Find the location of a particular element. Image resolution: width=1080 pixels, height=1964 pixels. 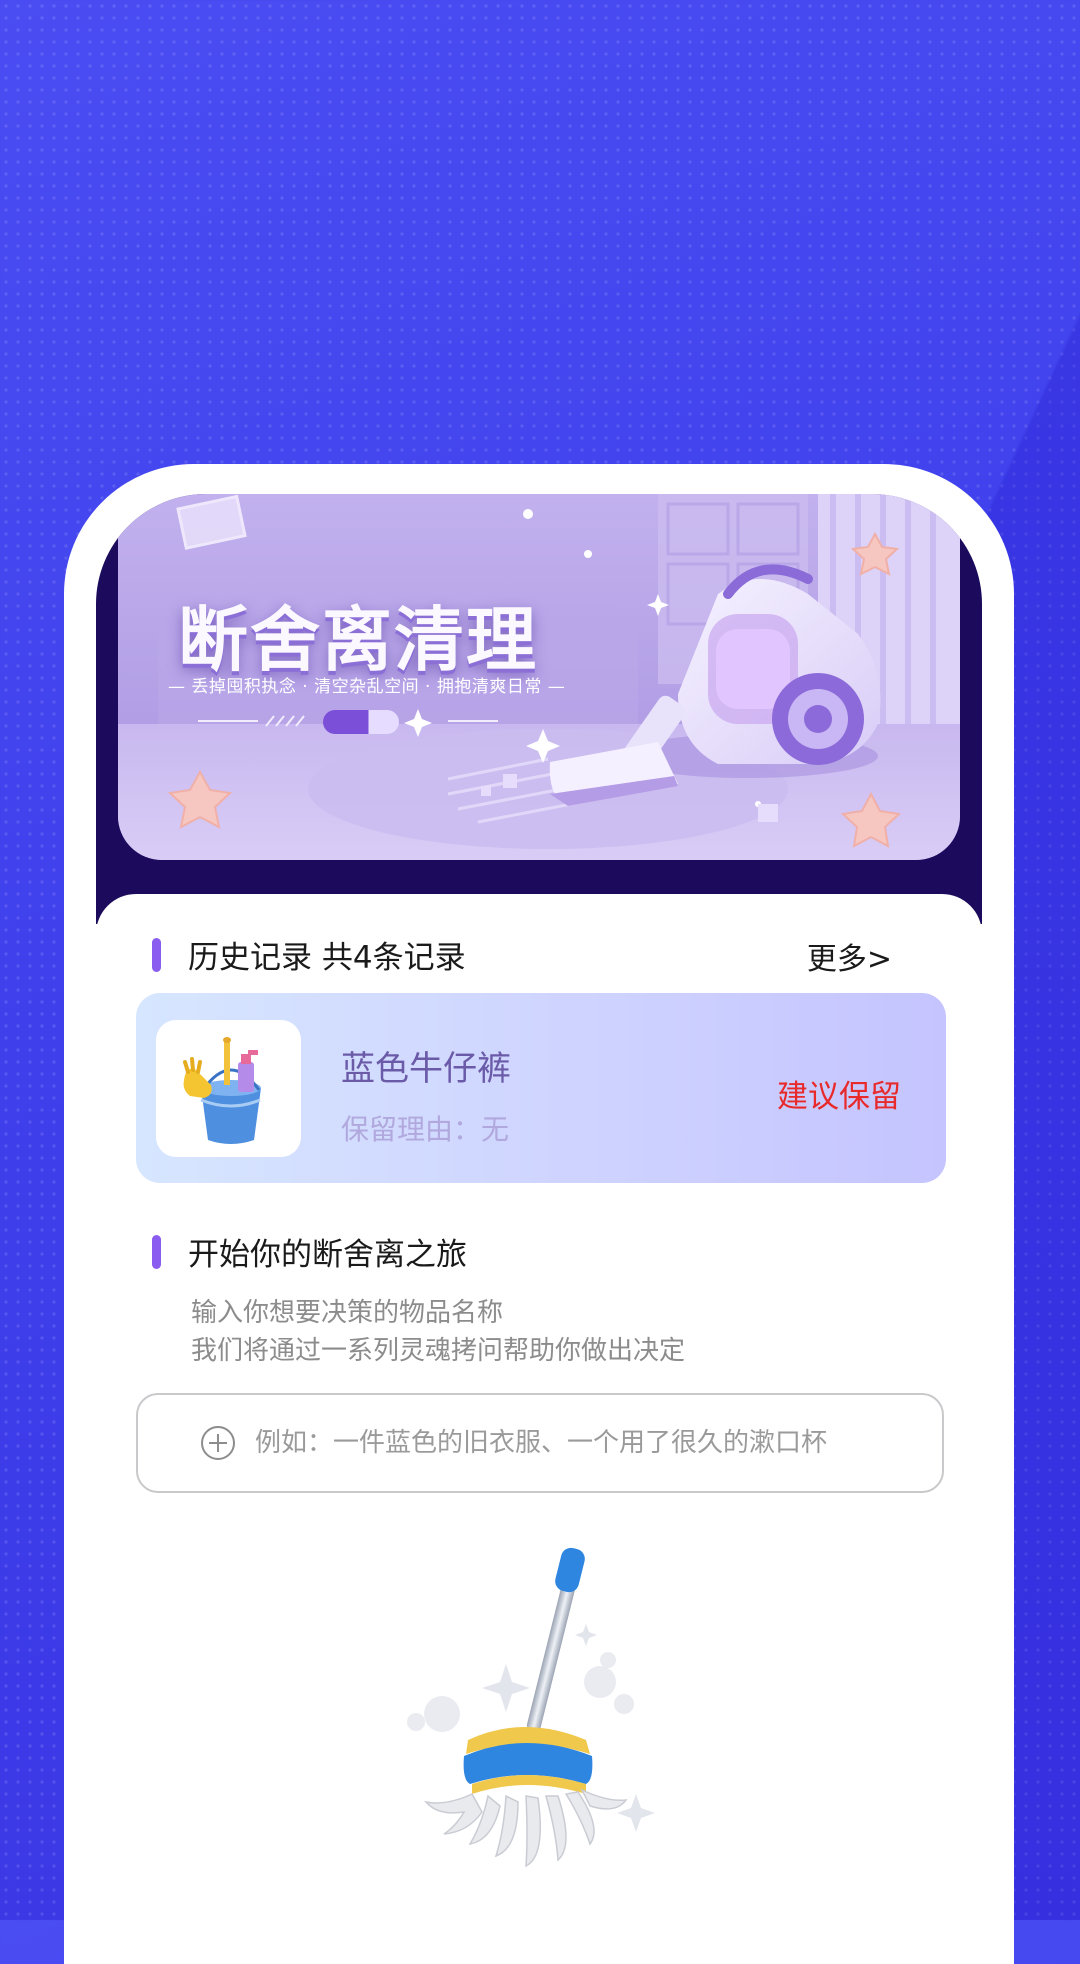

item-thumbnail is located at coordinates (228, 1088).